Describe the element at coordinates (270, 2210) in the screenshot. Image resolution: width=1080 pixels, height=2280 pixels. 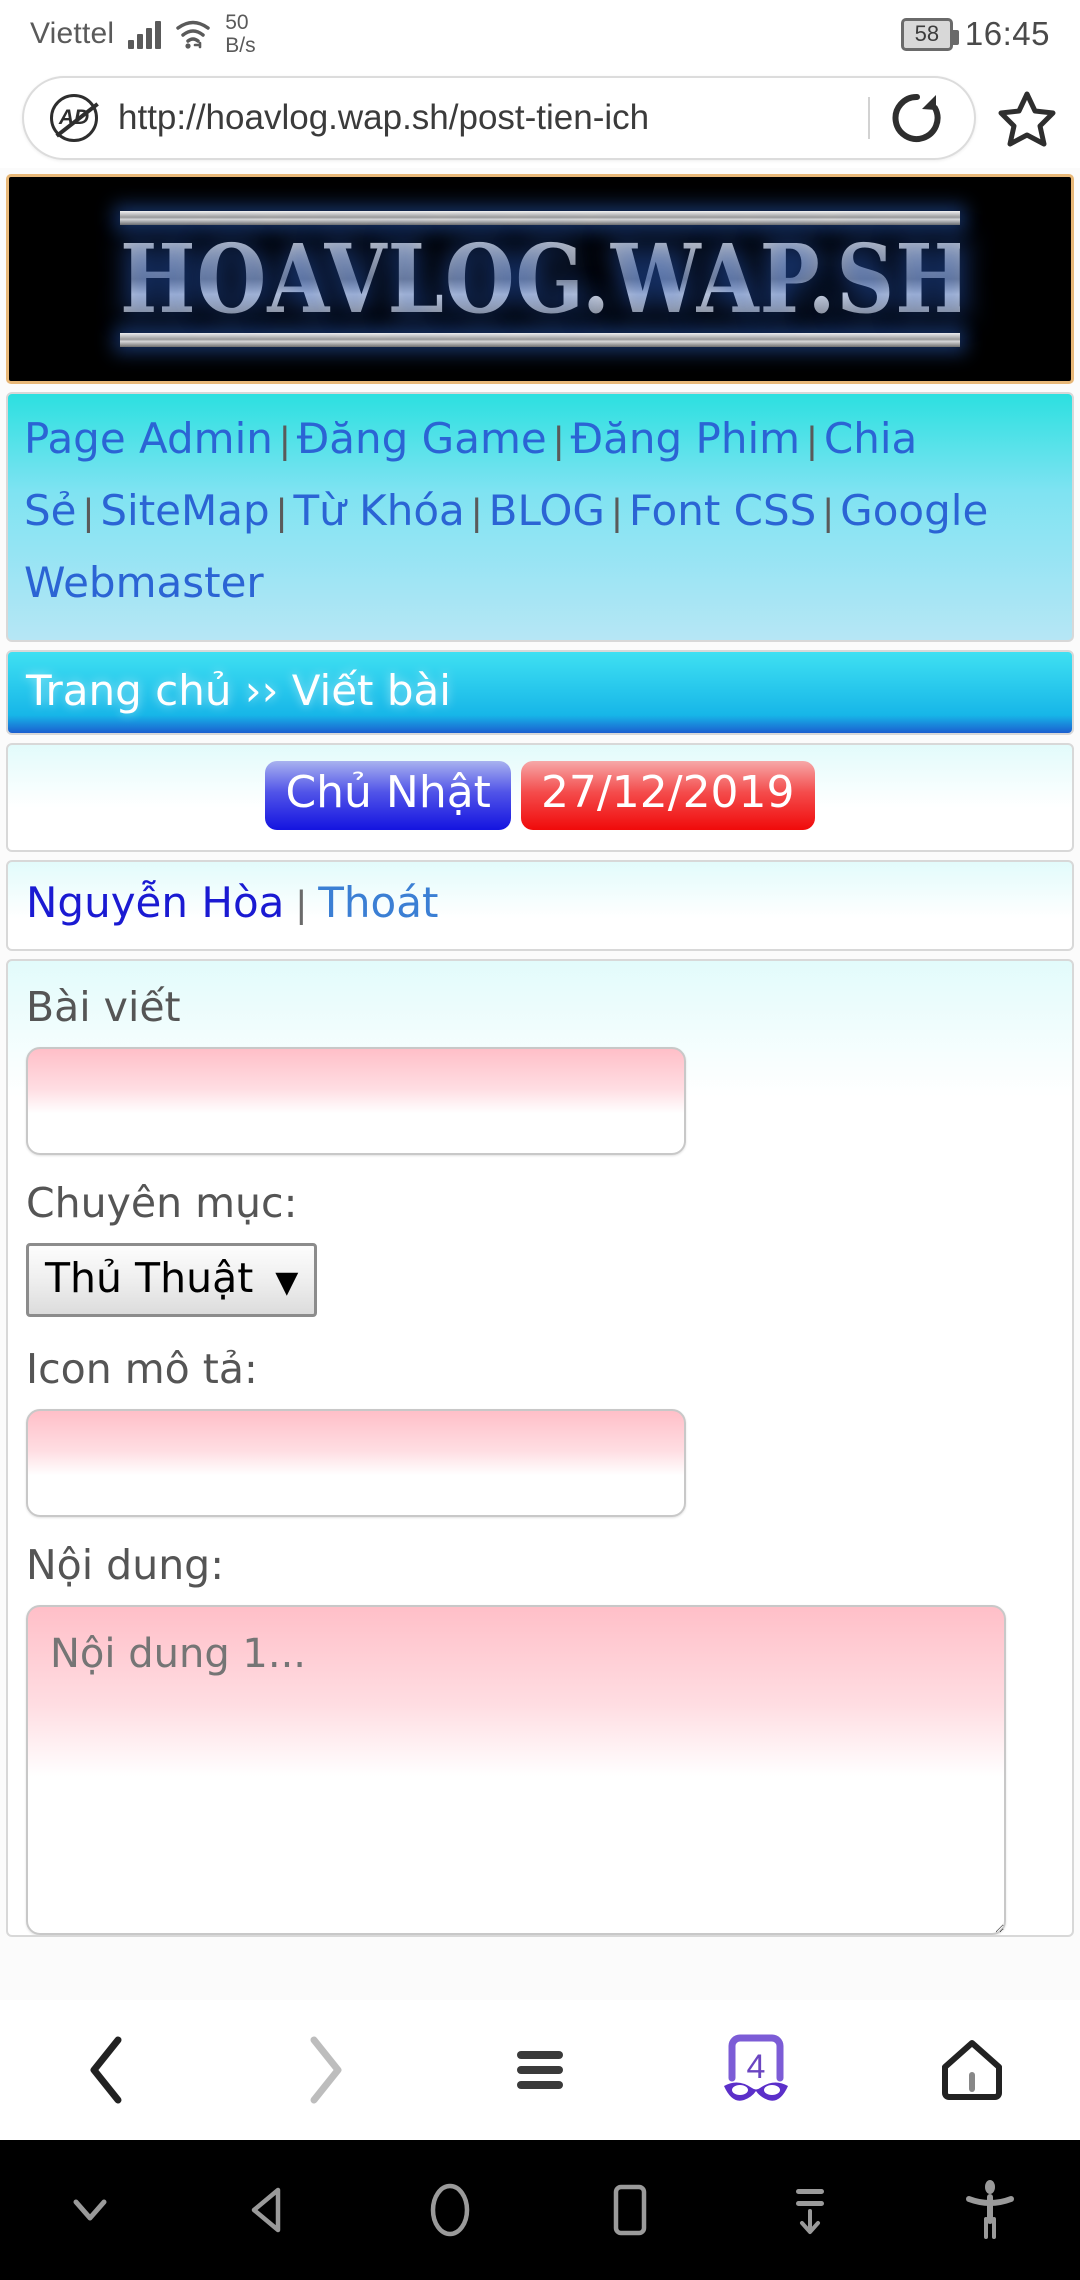
I see `android-back-button` at that location.